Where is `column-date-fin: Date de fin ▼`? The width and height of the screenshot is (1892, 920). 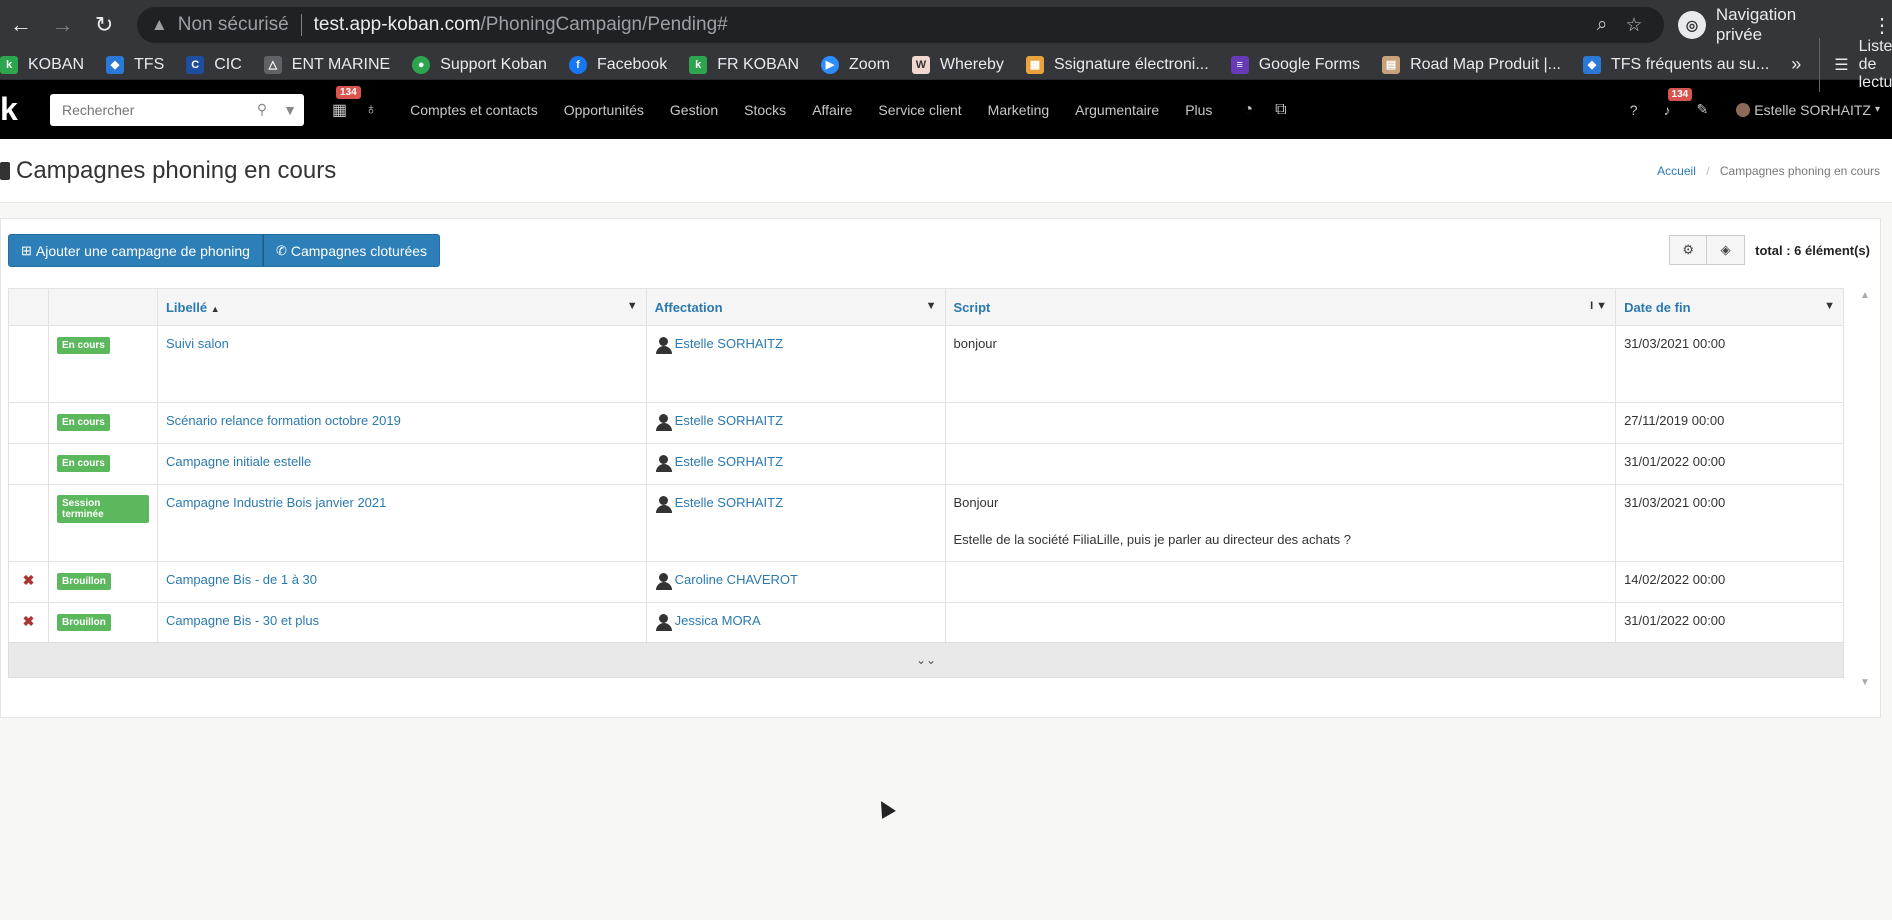
column-date-fin: Date de fin ▼ is located at coordinates (1729, 307).